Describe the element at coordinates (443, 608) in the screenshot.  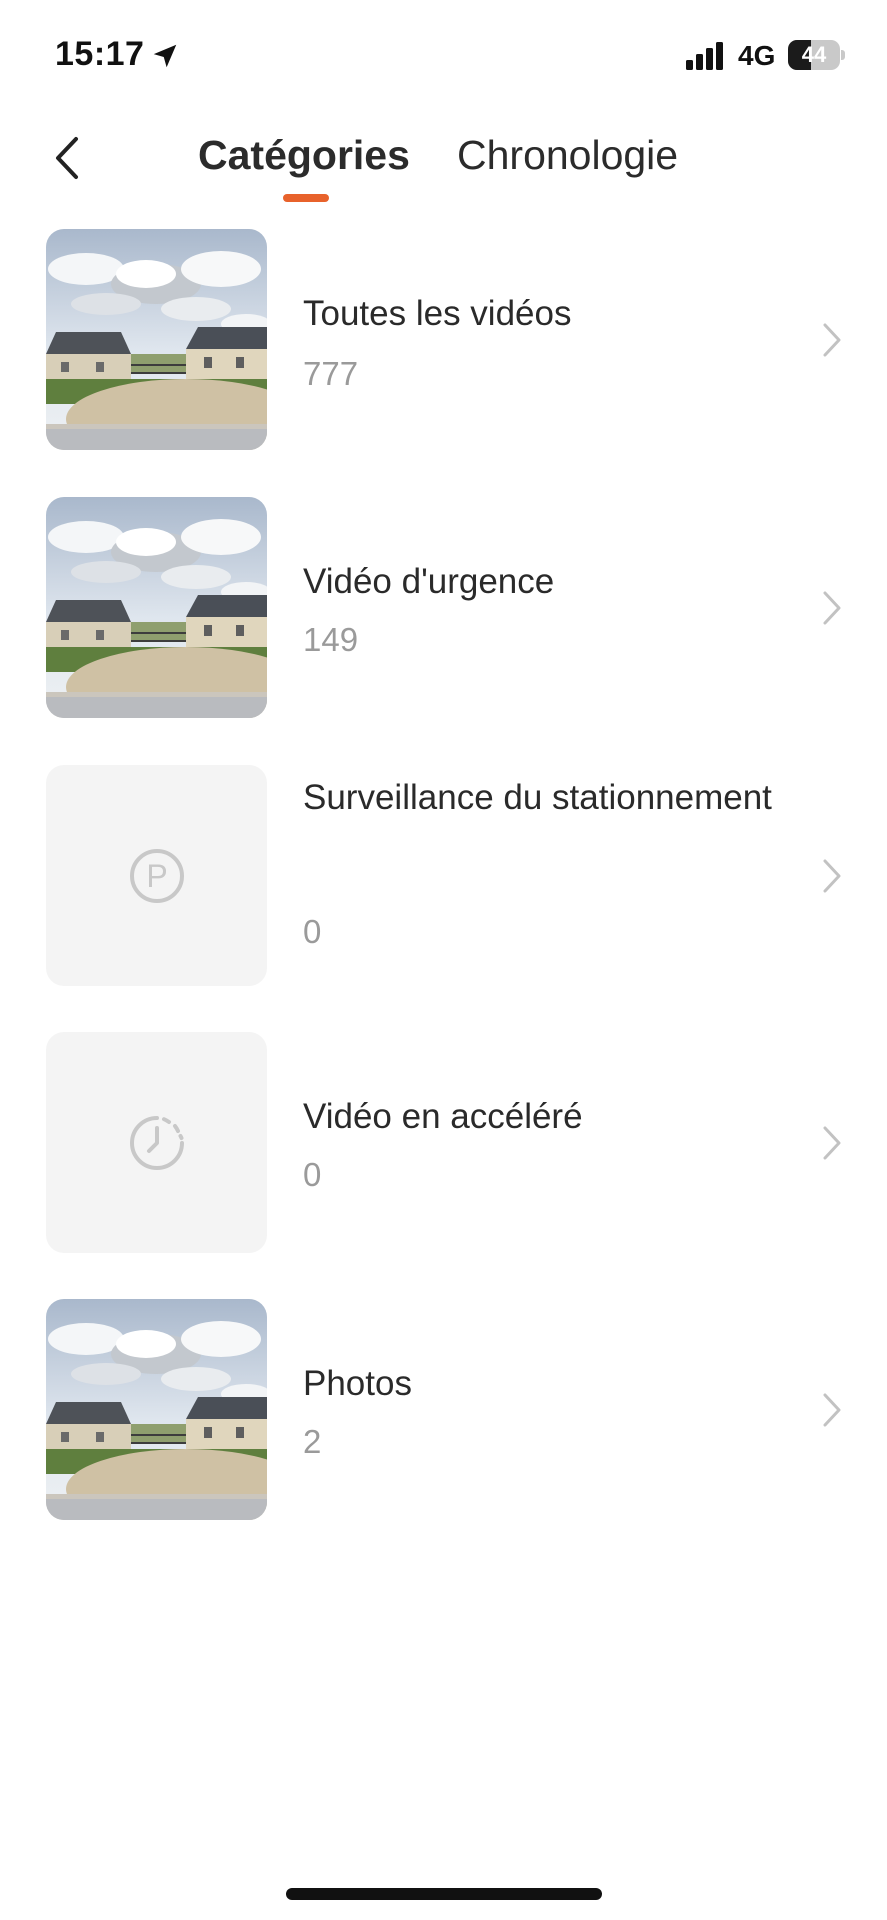
I see `category-row-emergency-video: Vidéo d'urgence 149` at that location.